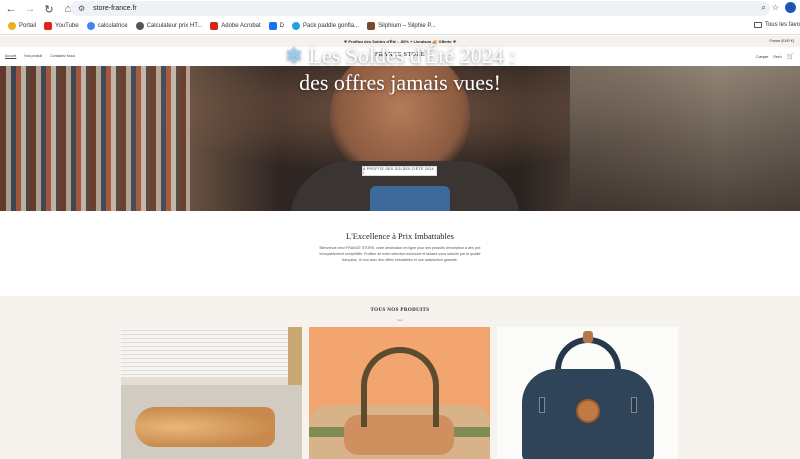 Image resolution: width=800 pixels, height=459 pixels. Describe the element at coordinates (400, 320) in the screenshot. I see `products-view-link: Voir` at that location.